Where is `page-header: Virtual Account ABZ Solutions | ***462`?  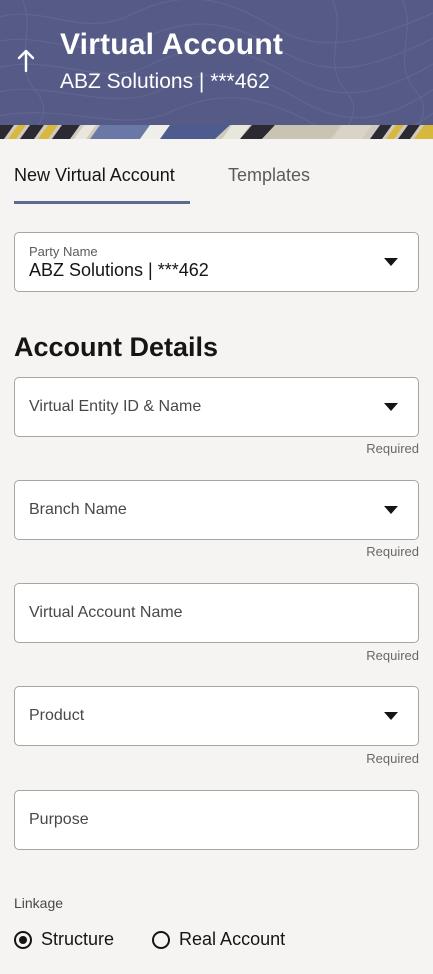
page-header: Virtual Account ABZ Solutions | ***462 is located at coordinates (216, 62).